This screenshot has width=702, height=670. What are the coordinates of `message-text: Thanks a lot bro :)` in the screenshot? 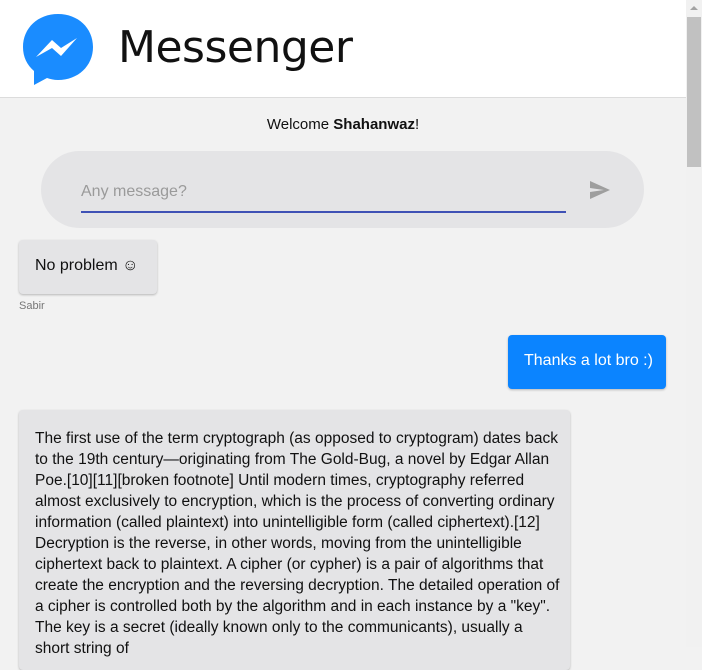 It's located at (588, 360).